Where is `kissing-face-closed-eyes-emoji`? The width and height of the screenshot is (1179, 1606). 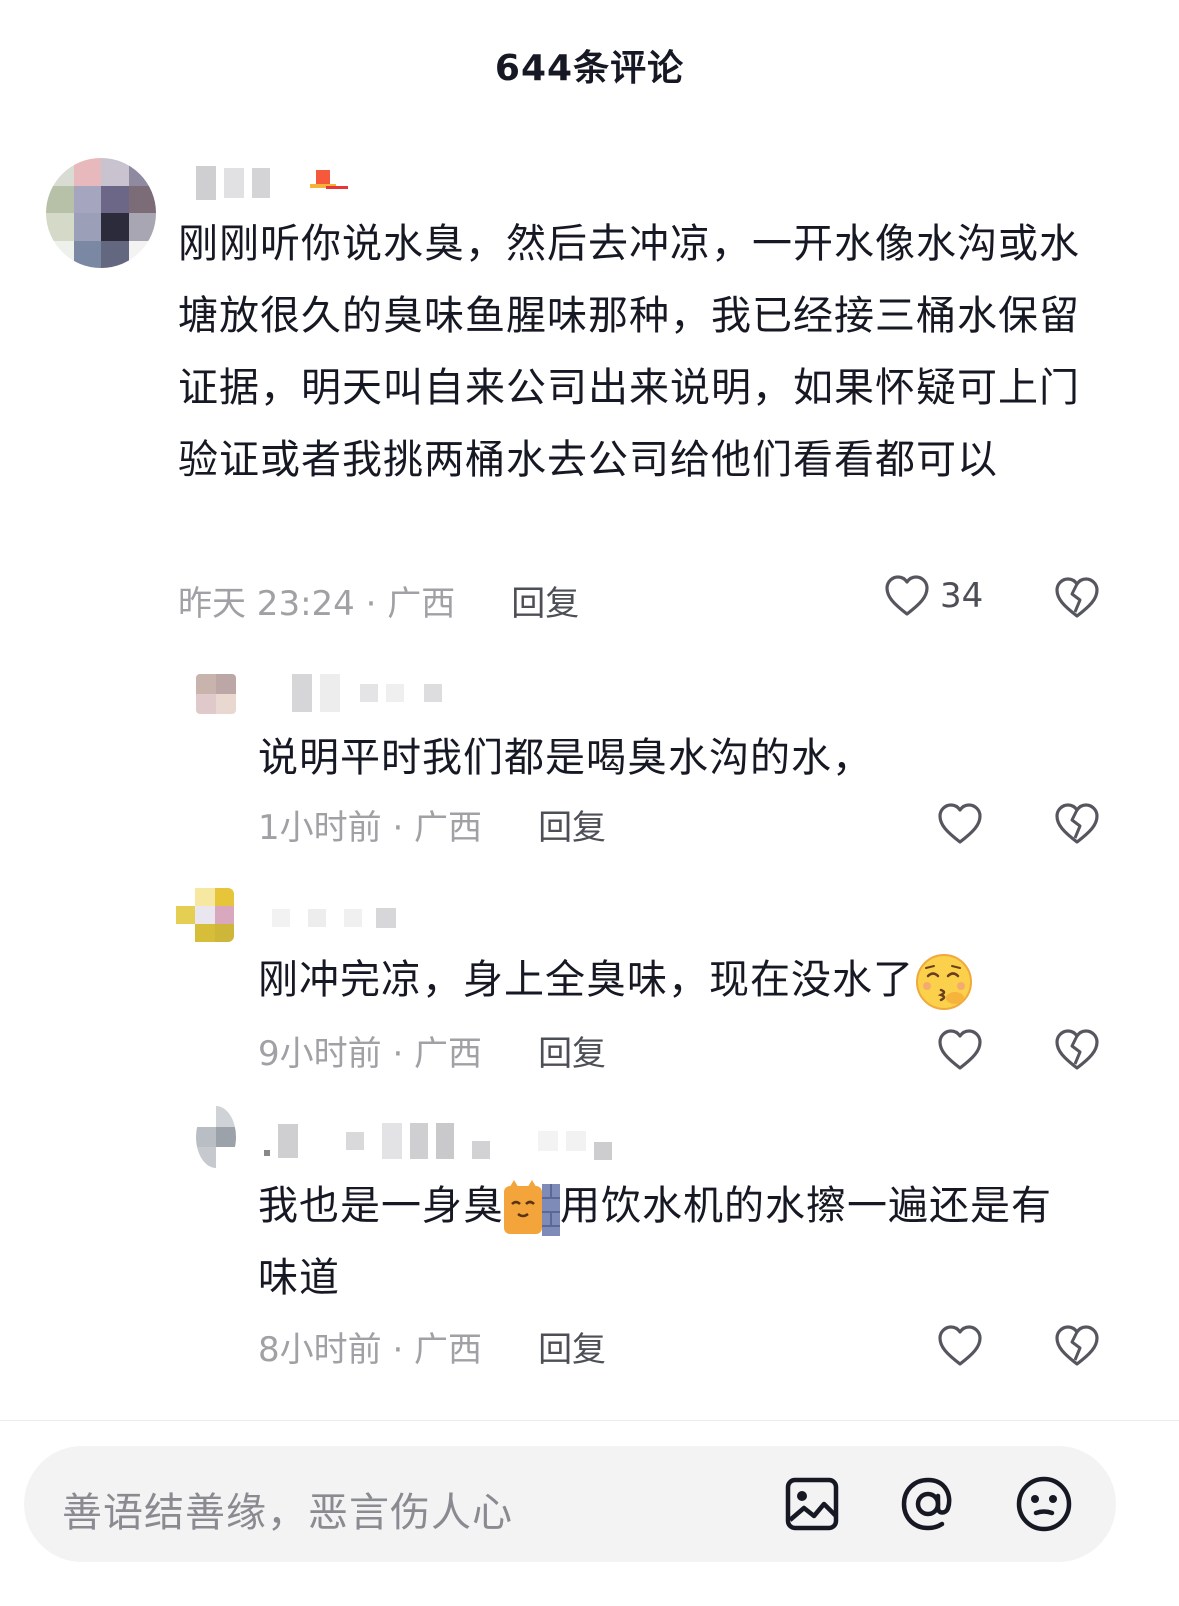 kissing-face-closed-eyes-emoji is located at coordinates (944, 982).